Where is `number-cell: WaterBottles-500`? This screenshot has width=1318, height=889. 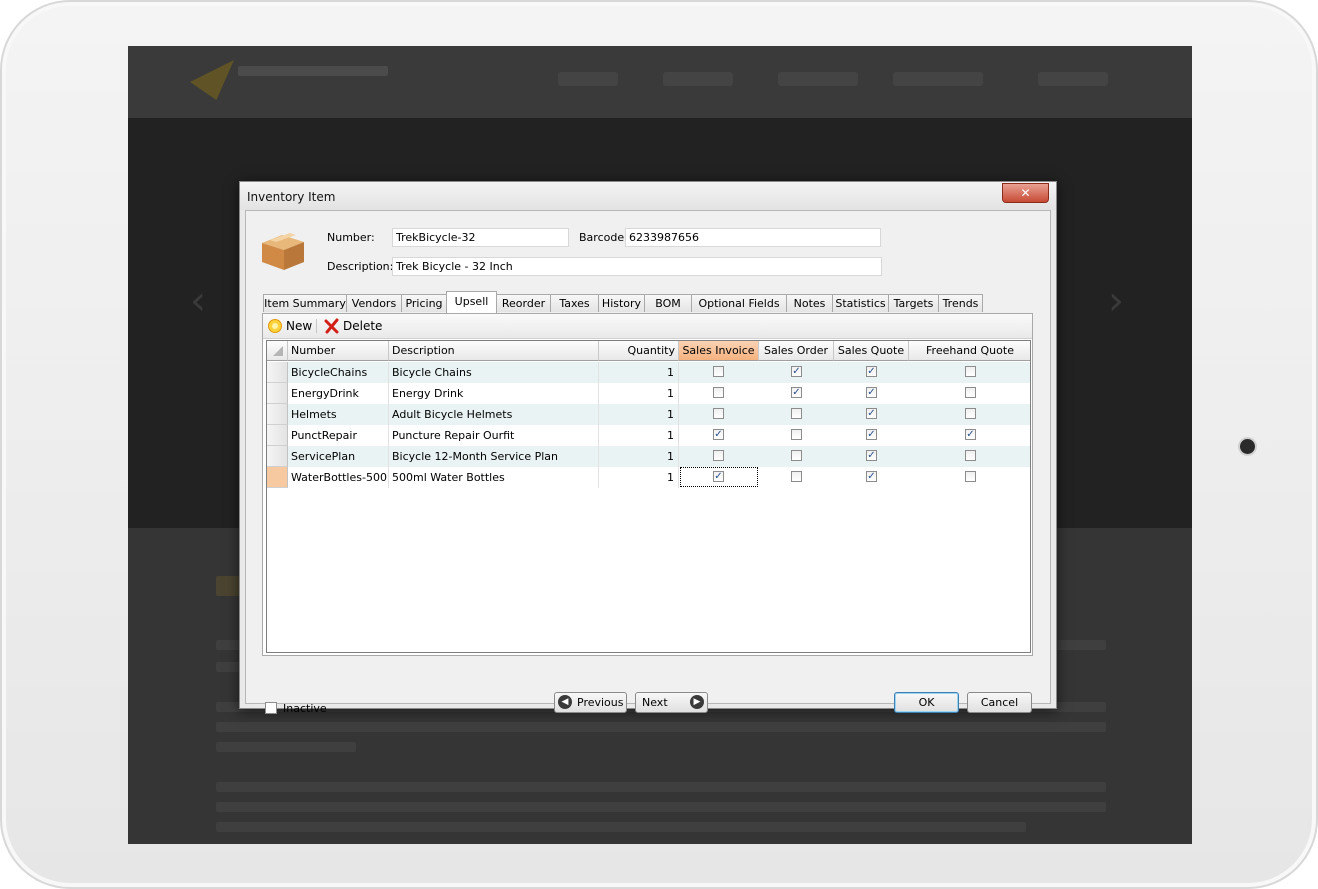 number-cell: WaterBottles-500 is located at coordinates (338, 477).